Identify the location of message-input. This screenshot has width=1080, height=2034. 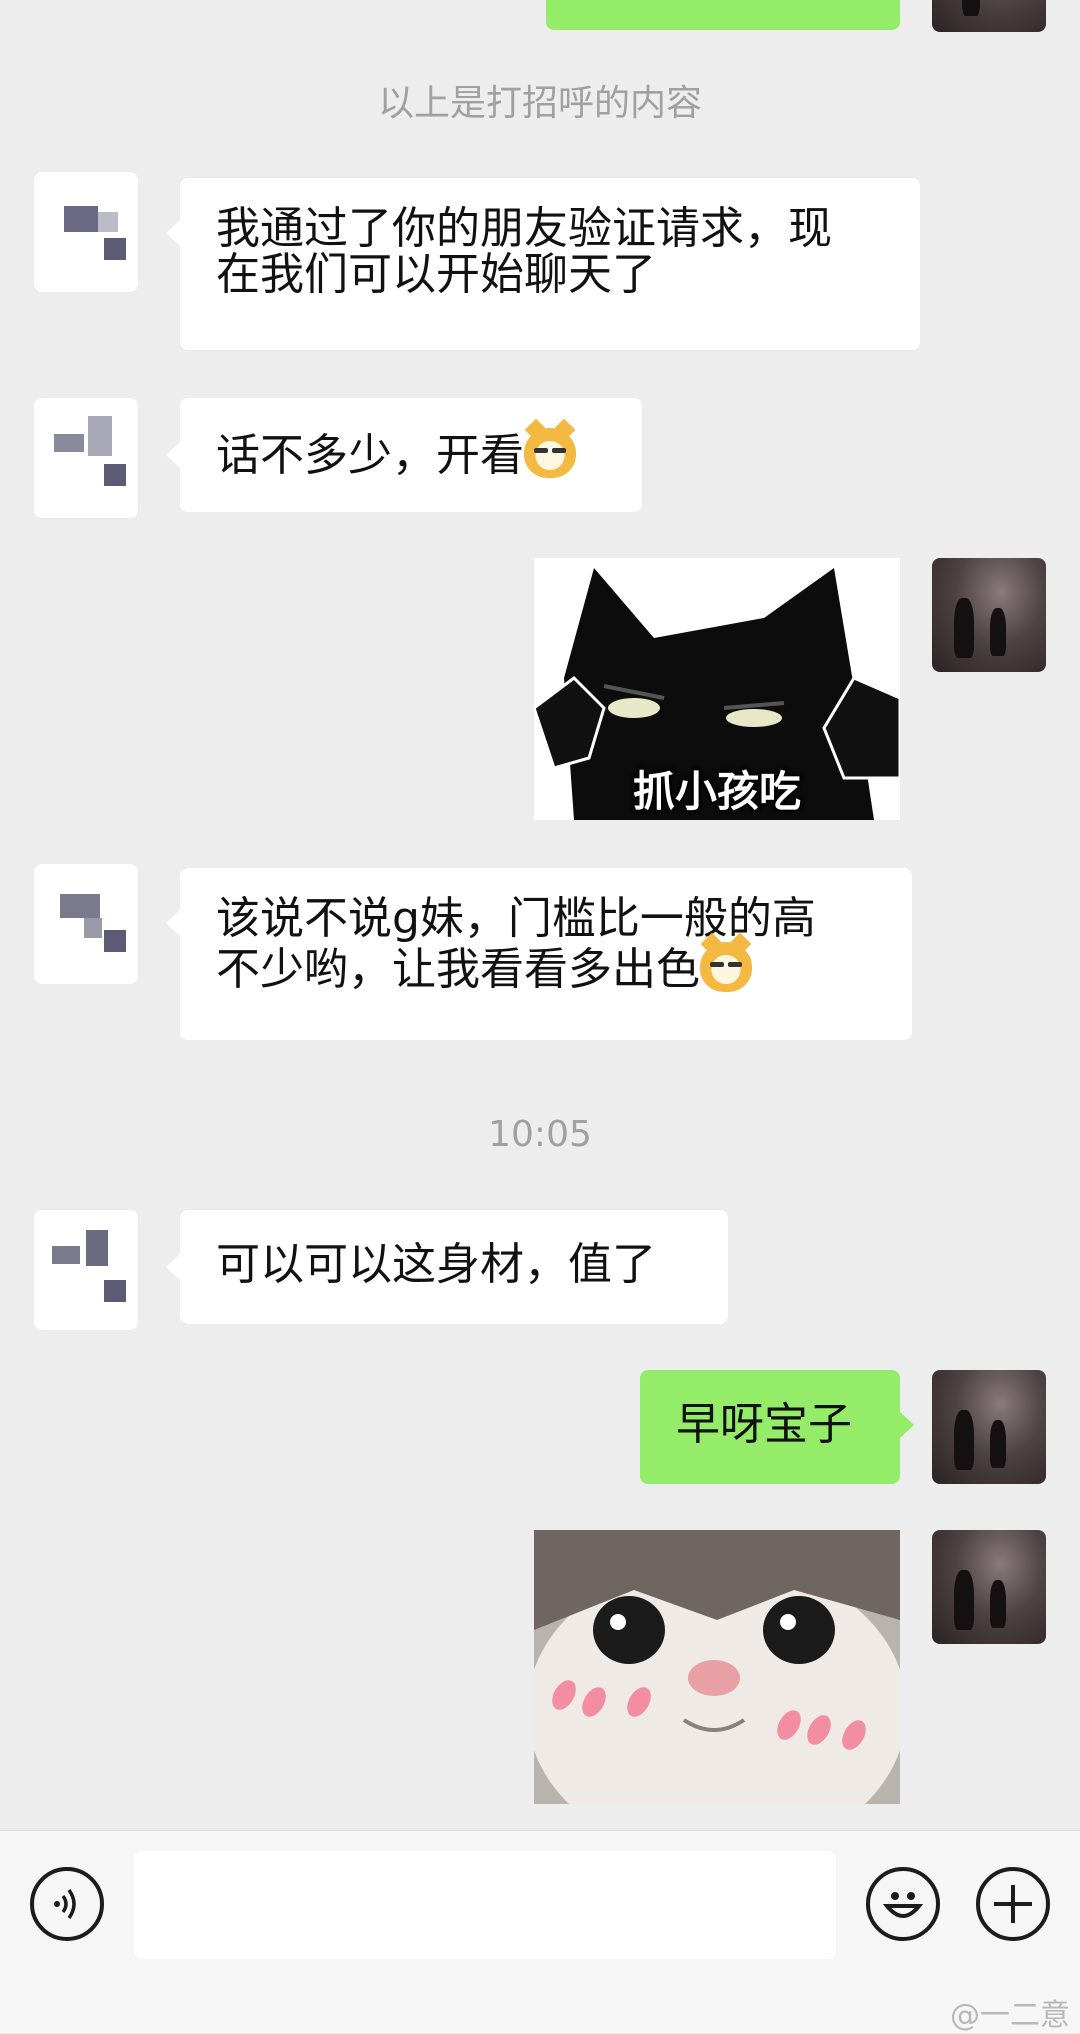
(485, 1905).